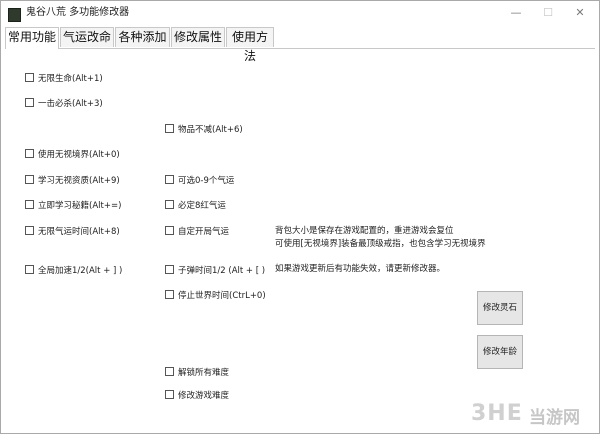 This screenshot has height=434, width=600. I want to click on checkbox-label: 物品不减(Alt+6), so click(210, 130).